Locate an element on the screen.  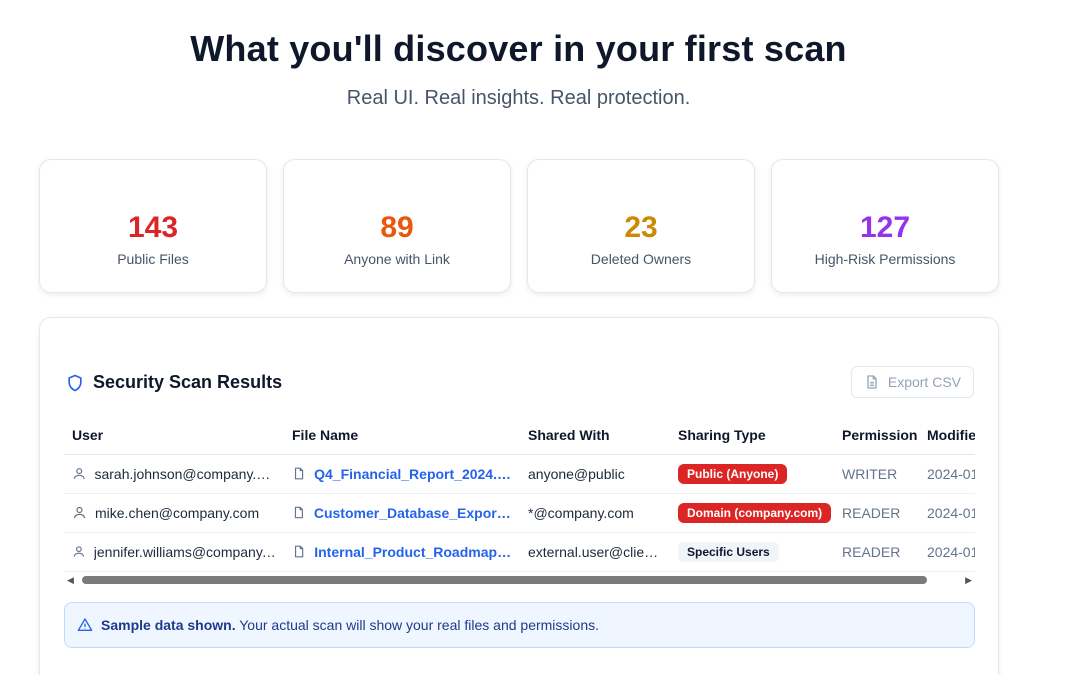
row-shared-with: *@company.com is located at coordinates (595, 513).